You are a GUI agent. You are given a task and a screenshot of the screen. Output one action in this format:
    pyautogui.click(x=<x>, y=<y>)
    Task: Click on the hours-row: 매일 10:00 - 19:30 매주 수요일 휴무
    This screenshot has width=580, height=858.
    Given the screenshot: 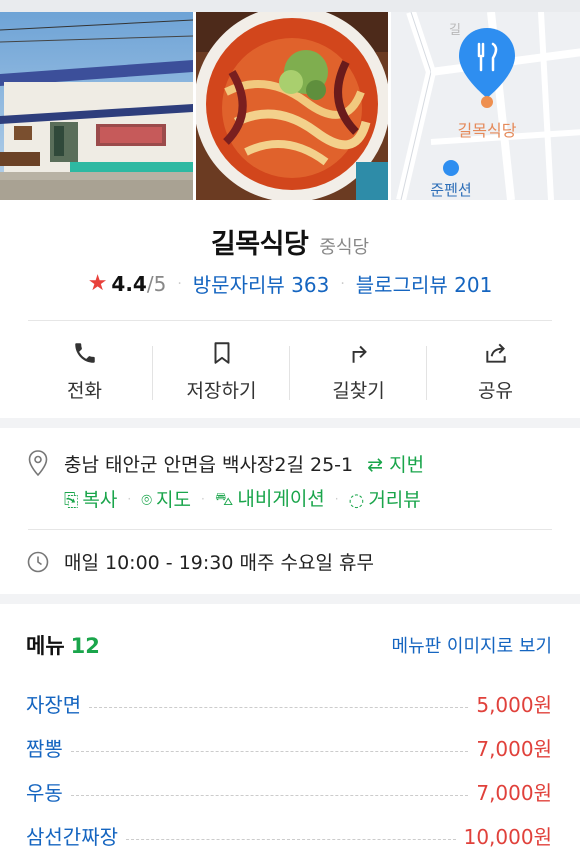 What is the action you would take?
    pyautogui.click(x=200, y=561)
    